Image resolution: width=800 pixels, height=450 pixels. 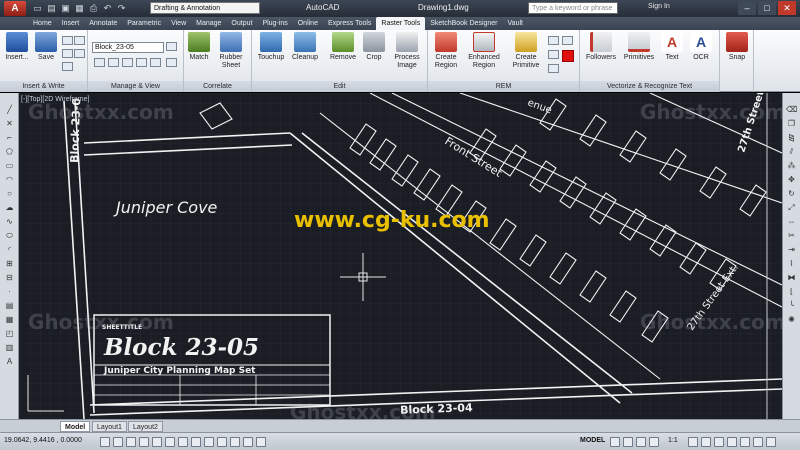 What do you see at coordinates (205, 8) in the screenshot?
I see `workspace-dropdown: Drafting & Annotation` at bounding box center [205, 8].